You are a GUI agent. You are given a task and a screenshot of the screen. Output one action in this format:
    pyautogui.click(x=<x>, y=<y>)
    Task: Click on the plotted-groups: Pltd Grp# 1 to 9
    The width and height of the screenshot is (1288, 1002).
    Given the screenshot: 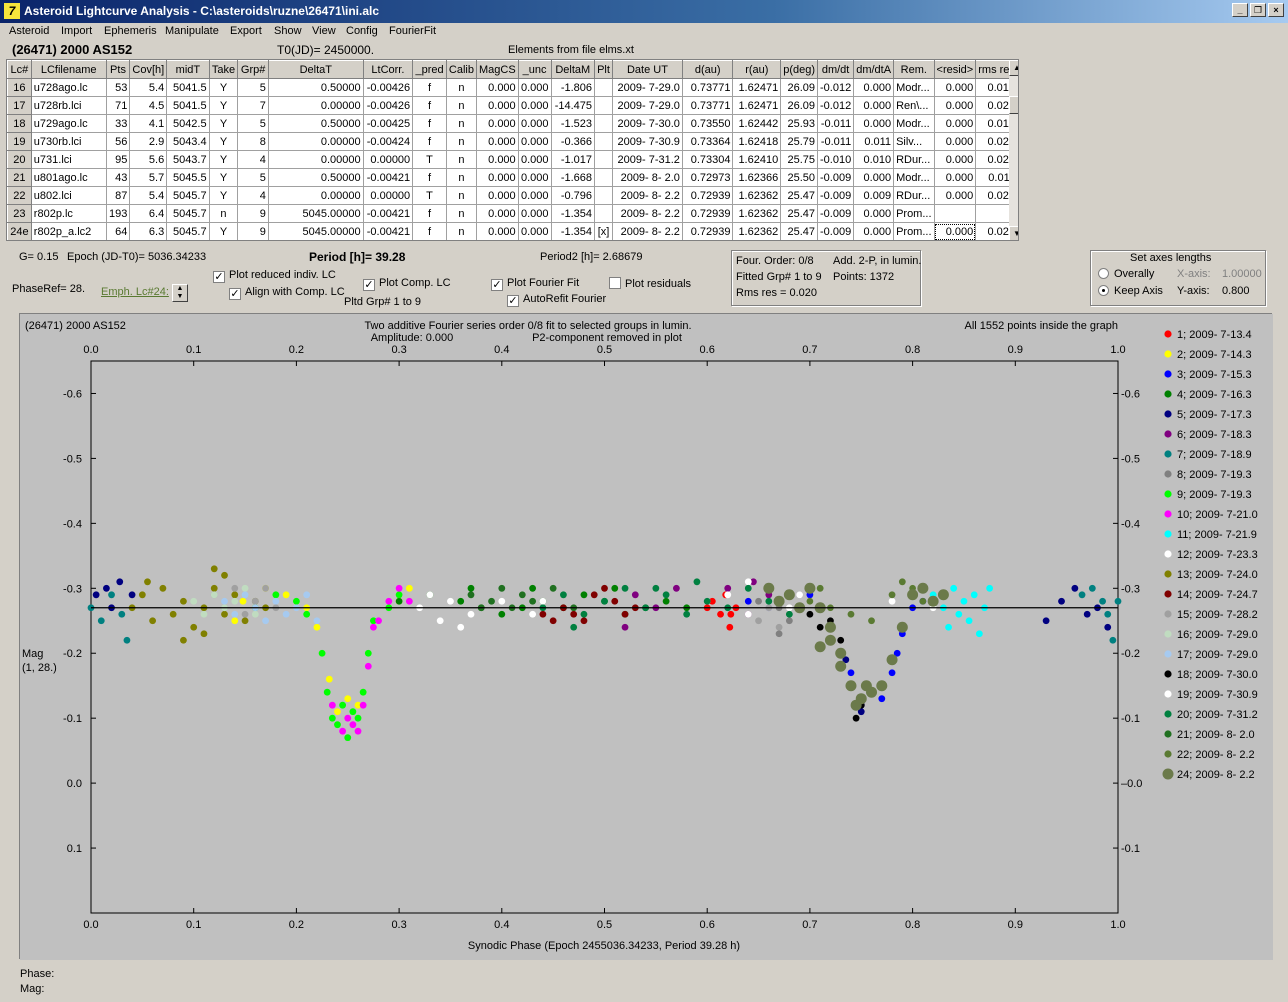 What is the action you would take?
    pyautogui.click(x=382, y=302)
    